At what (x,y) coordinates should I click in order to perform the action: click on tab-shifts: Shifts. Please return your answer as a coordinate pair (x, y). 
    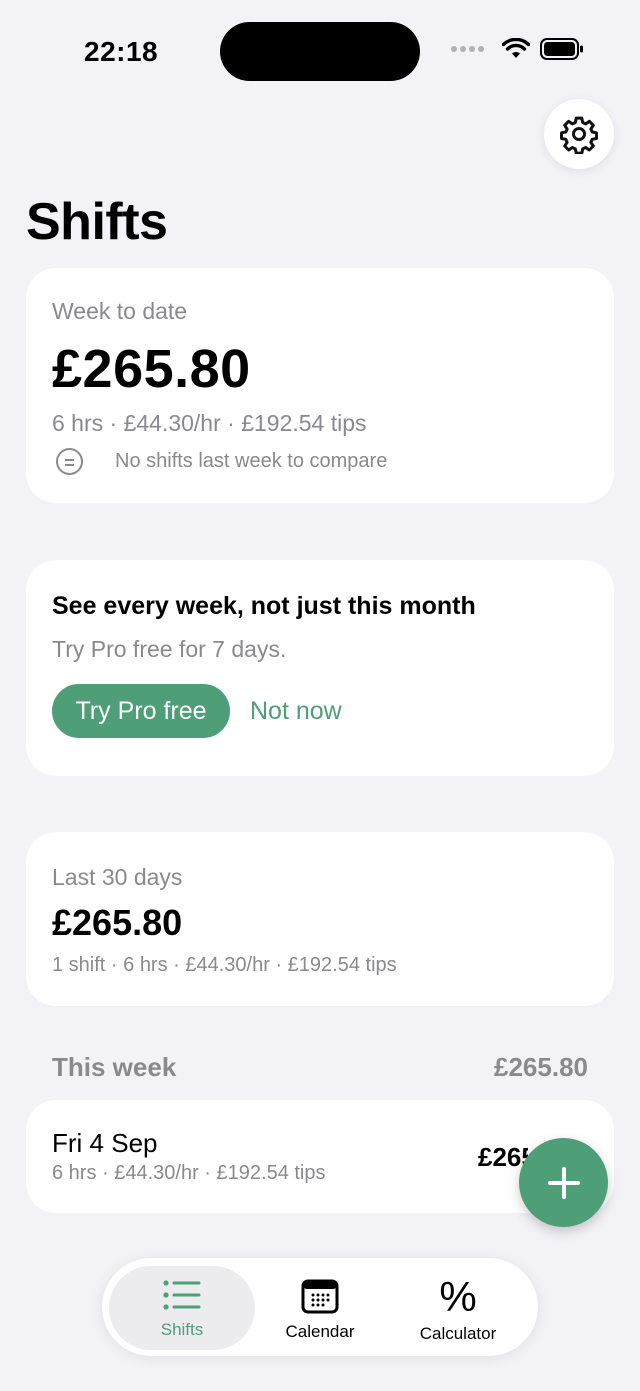
    Looking at the image, I should click on (182, 1308).